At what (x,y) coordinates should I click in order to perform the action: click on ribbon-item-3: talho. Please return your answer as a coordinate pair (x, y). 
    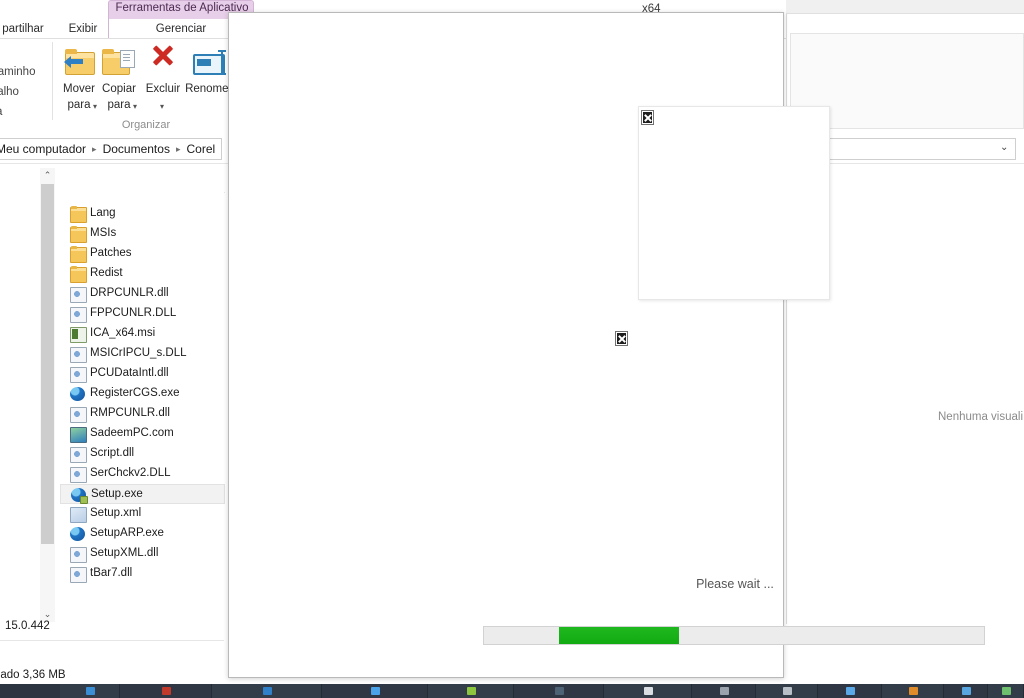
    Looking at the image, I should click on (9, 92).